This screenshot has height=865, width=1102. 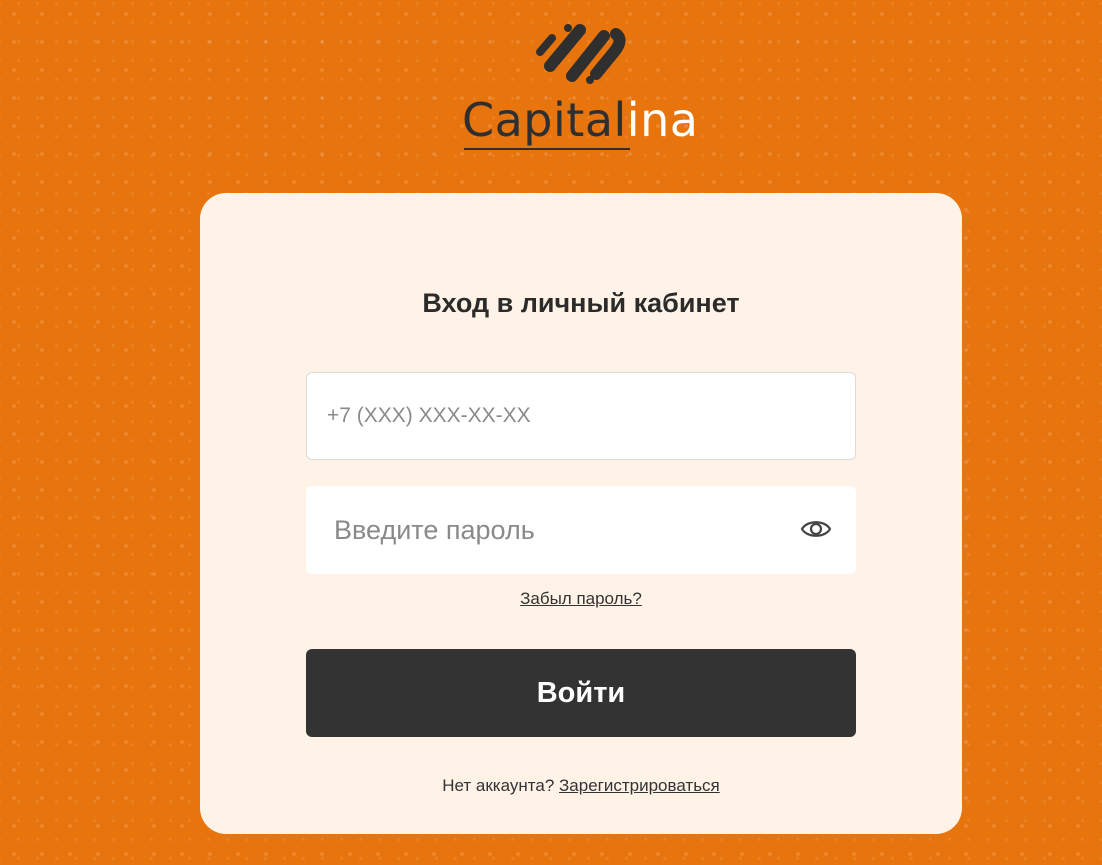 I want to click on capitalina-logo-mark-icon, so click(x=581, y=54).